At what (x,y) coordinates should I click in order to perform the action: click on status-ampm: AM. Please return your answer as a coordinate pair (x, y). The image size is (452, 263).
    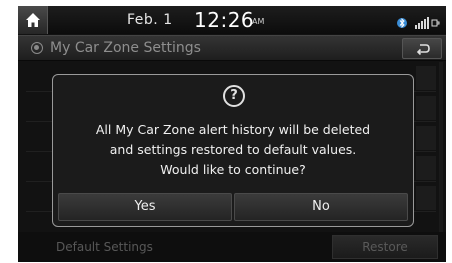
    Looking at the image, I should click on (258, 21).